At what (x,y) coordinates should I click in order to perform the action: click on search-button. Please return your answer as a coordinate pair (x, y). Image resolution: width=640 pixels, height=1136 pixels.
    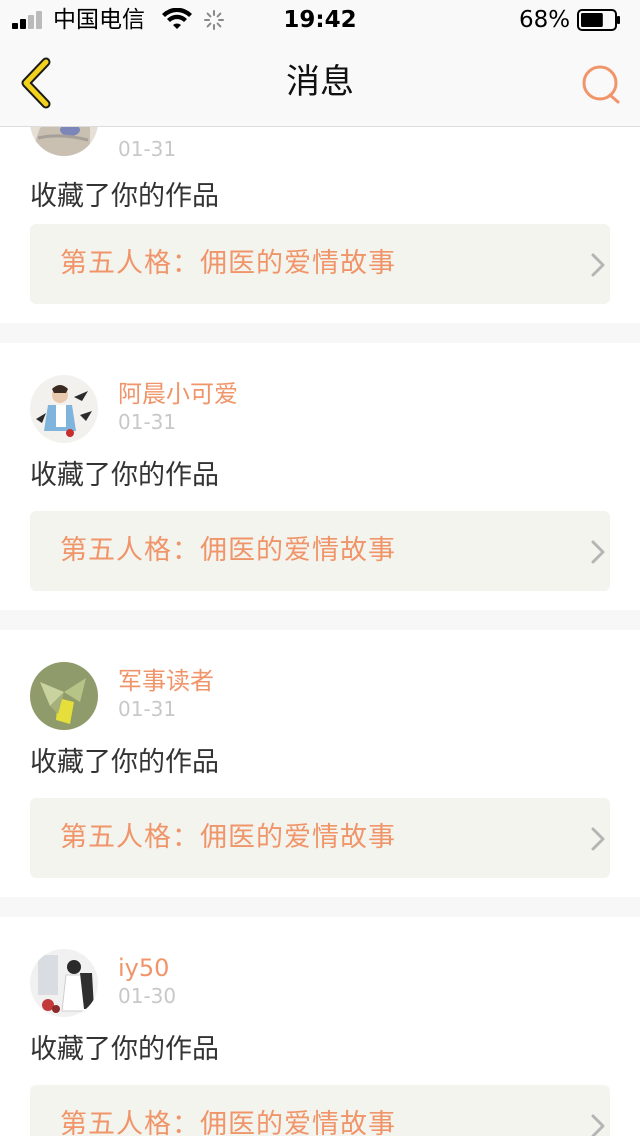
    Looking at the image, I should click on (600, 84).